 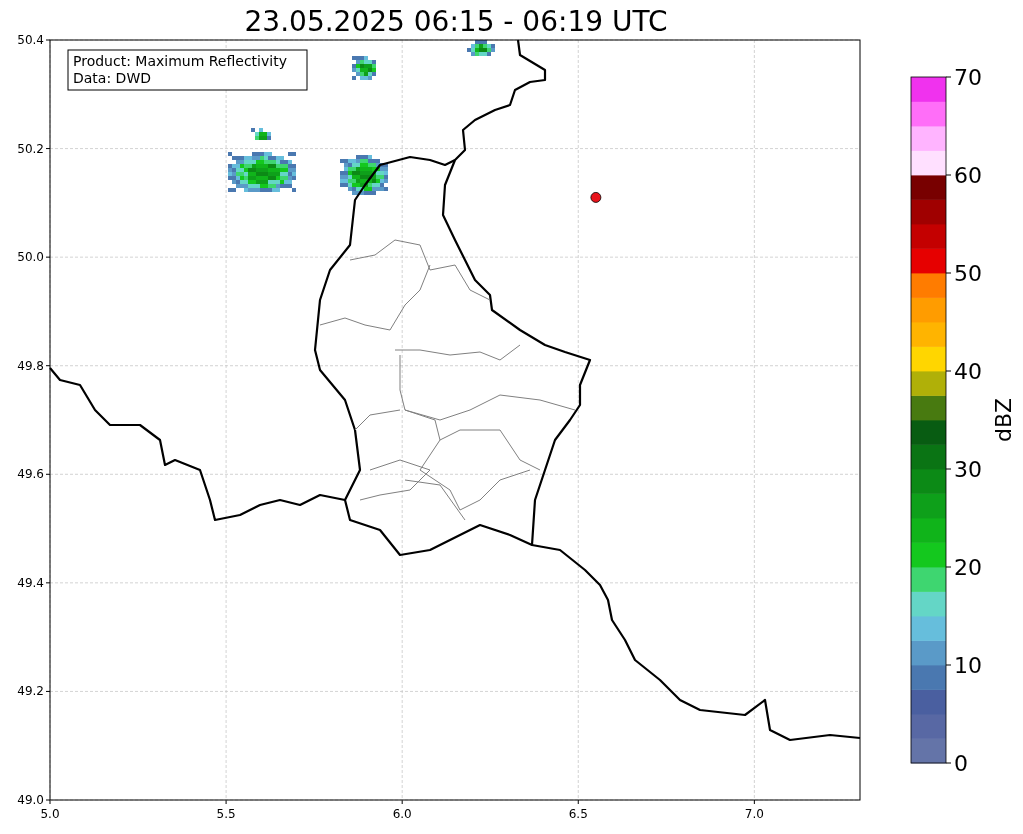 What do you see at coordinates (30, 800) in the screenshot?
I see `y-tick-label: 49.0` at bounding box center [30, 800].